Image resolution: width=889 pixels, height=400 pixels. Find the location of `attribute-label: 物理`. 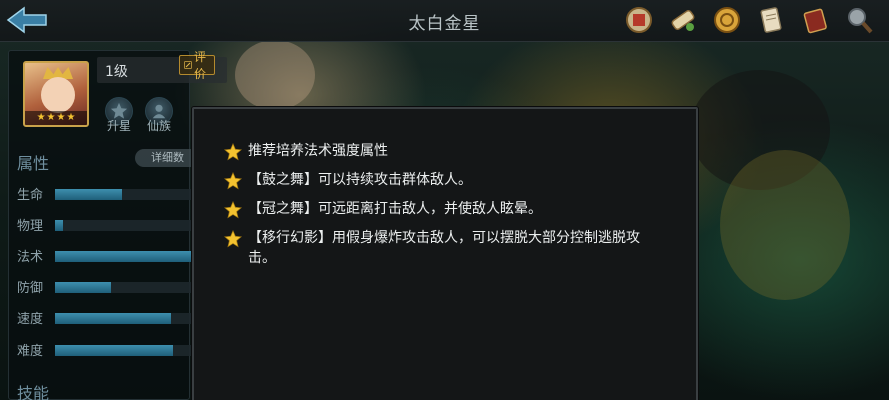

attribute-label: 物理 is located at coordinates (30, 226).